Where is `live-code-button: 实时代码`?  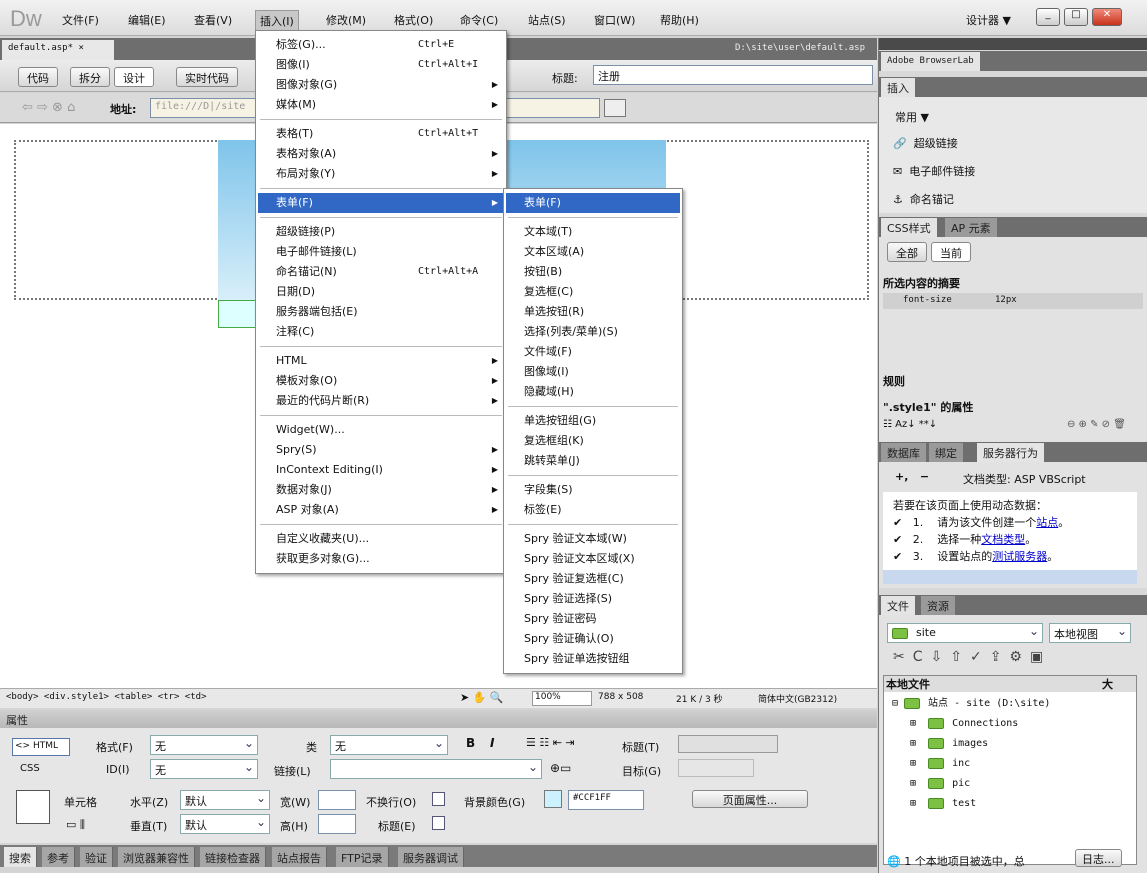 live-code-button: 实时代码 is located at coordinates (207, 77).